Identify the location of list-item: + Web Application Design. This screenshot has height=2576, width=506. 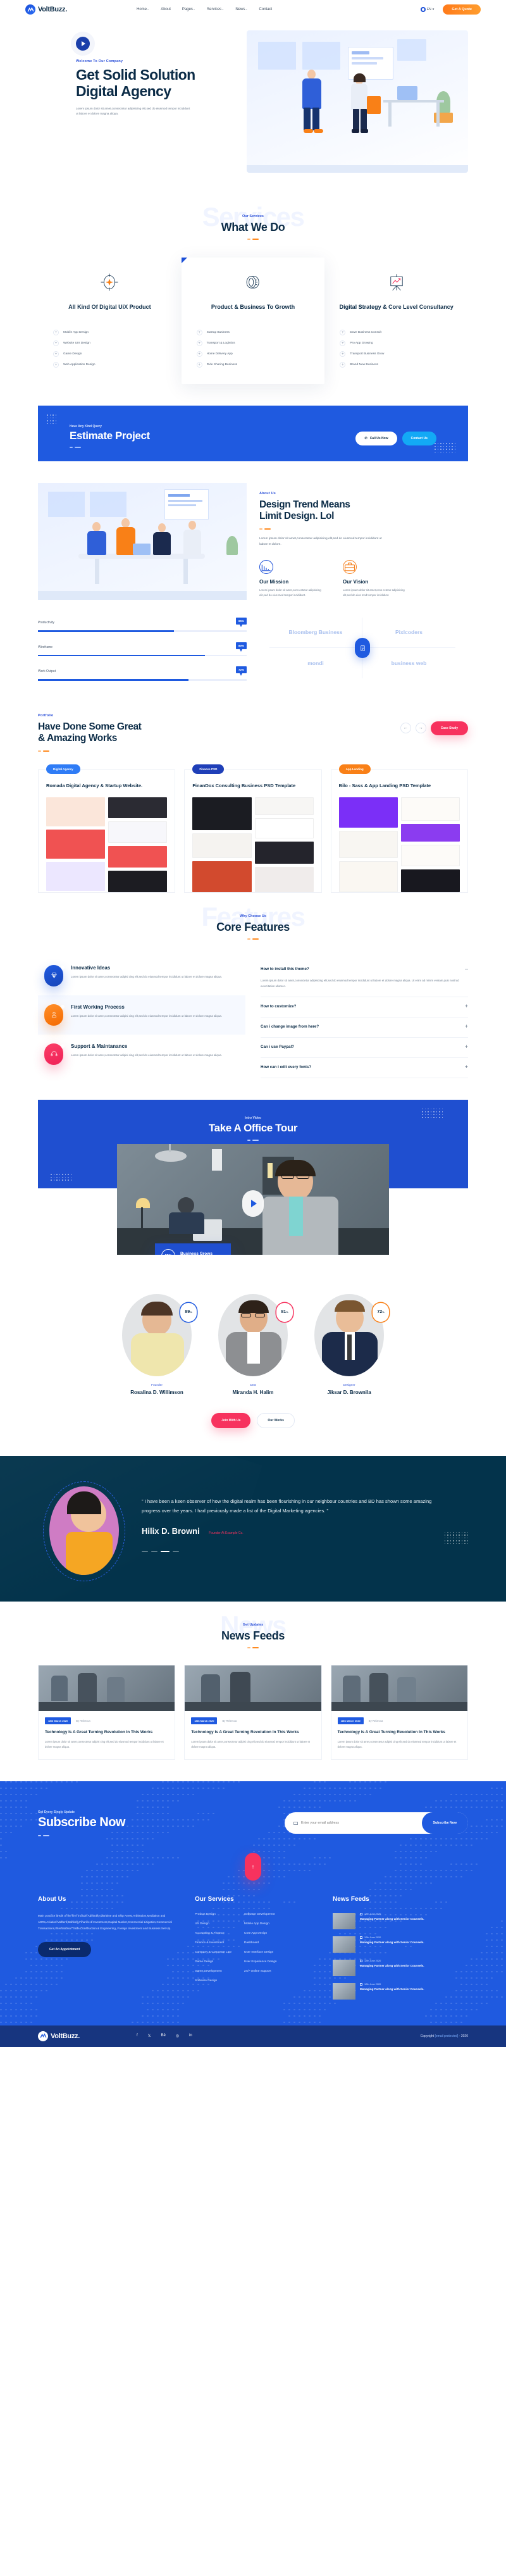
(74, 365).